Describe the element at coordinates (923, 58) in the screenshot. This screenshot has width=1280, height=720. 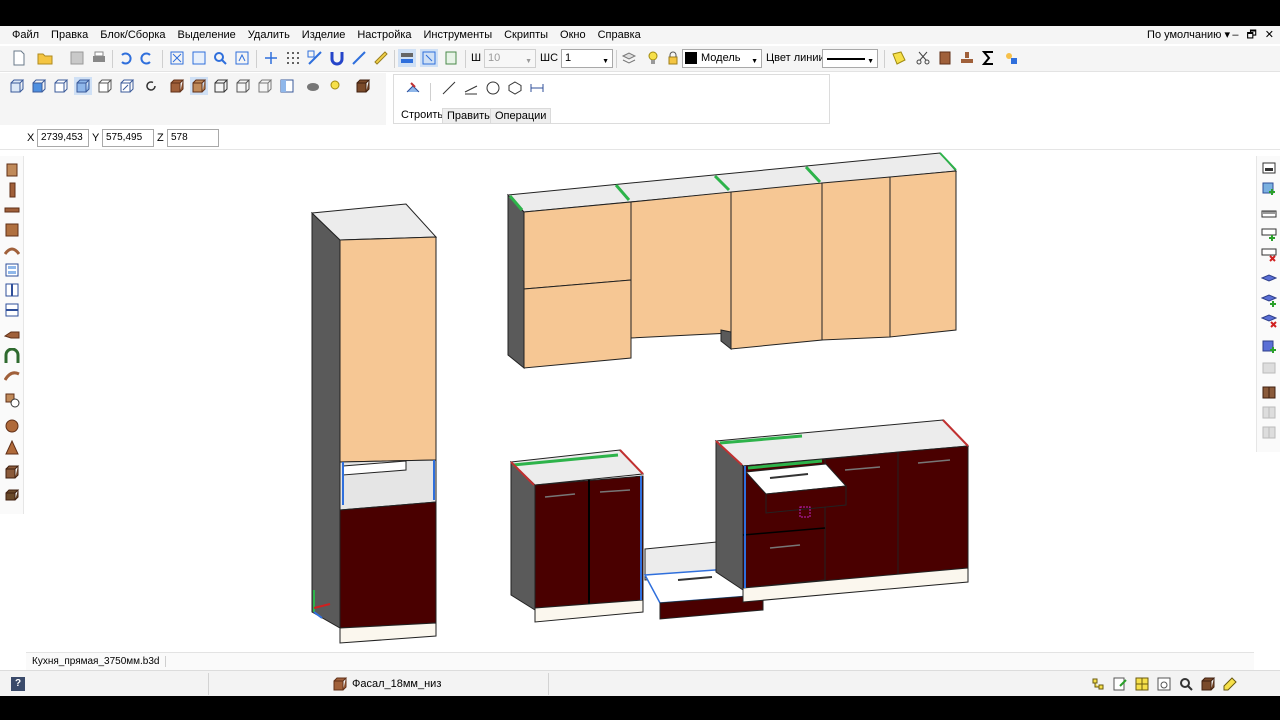
I see `scissors-icon` at that location.